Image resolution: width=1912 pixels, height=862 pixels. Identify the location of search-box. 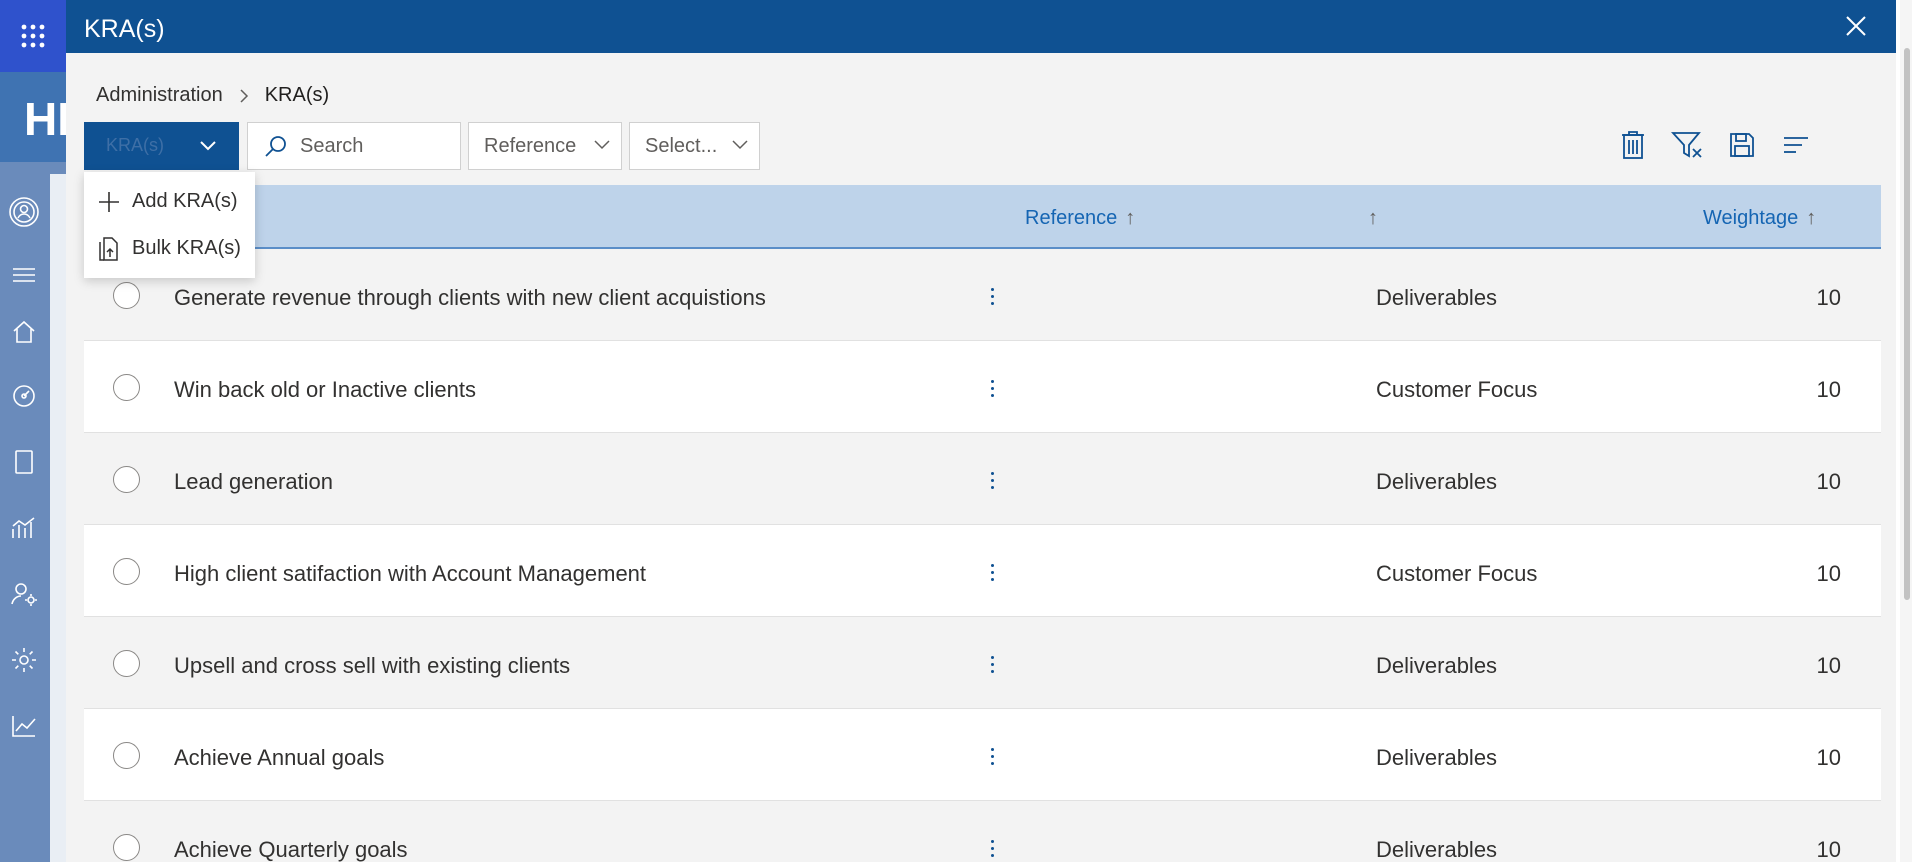
(354, 146).